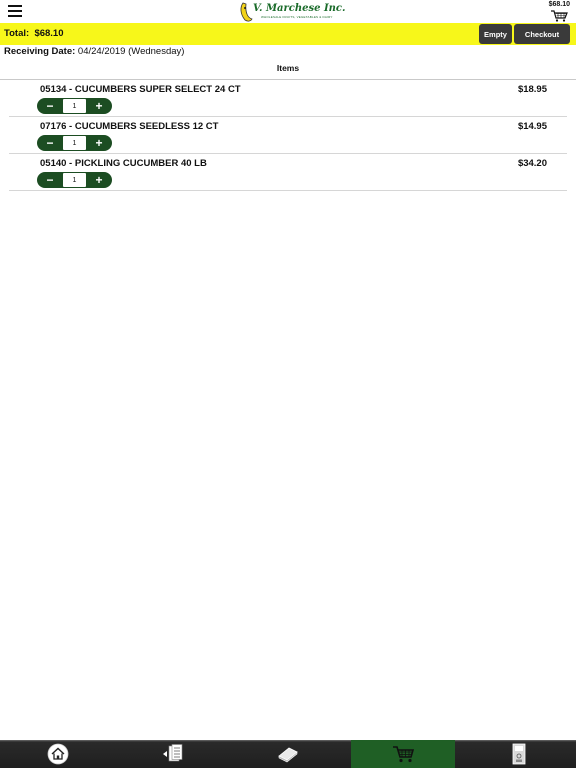 Image resolution: width=576 pixels, height=768 pixels. I want to click on tab-cart, so click(403, 754).